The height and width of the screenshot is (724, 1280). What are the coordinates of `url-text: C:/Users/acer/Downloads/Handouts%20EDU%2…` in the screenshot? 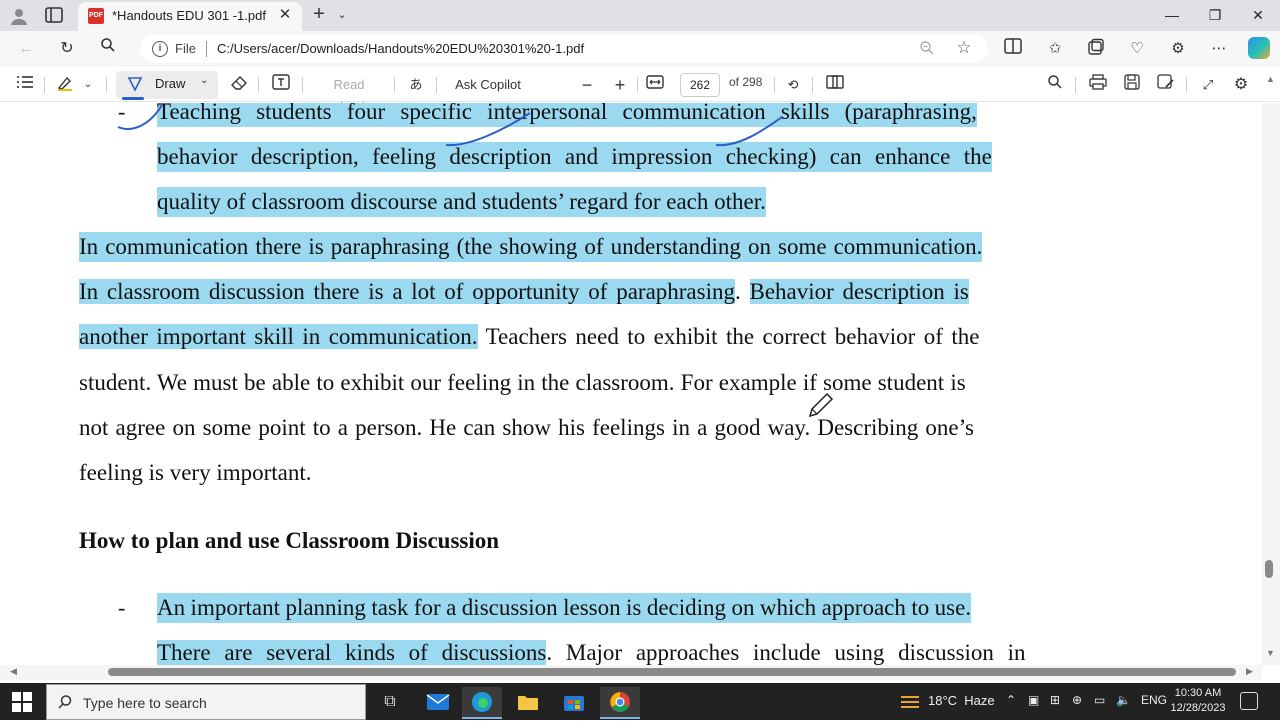 It's located at (400, 48).